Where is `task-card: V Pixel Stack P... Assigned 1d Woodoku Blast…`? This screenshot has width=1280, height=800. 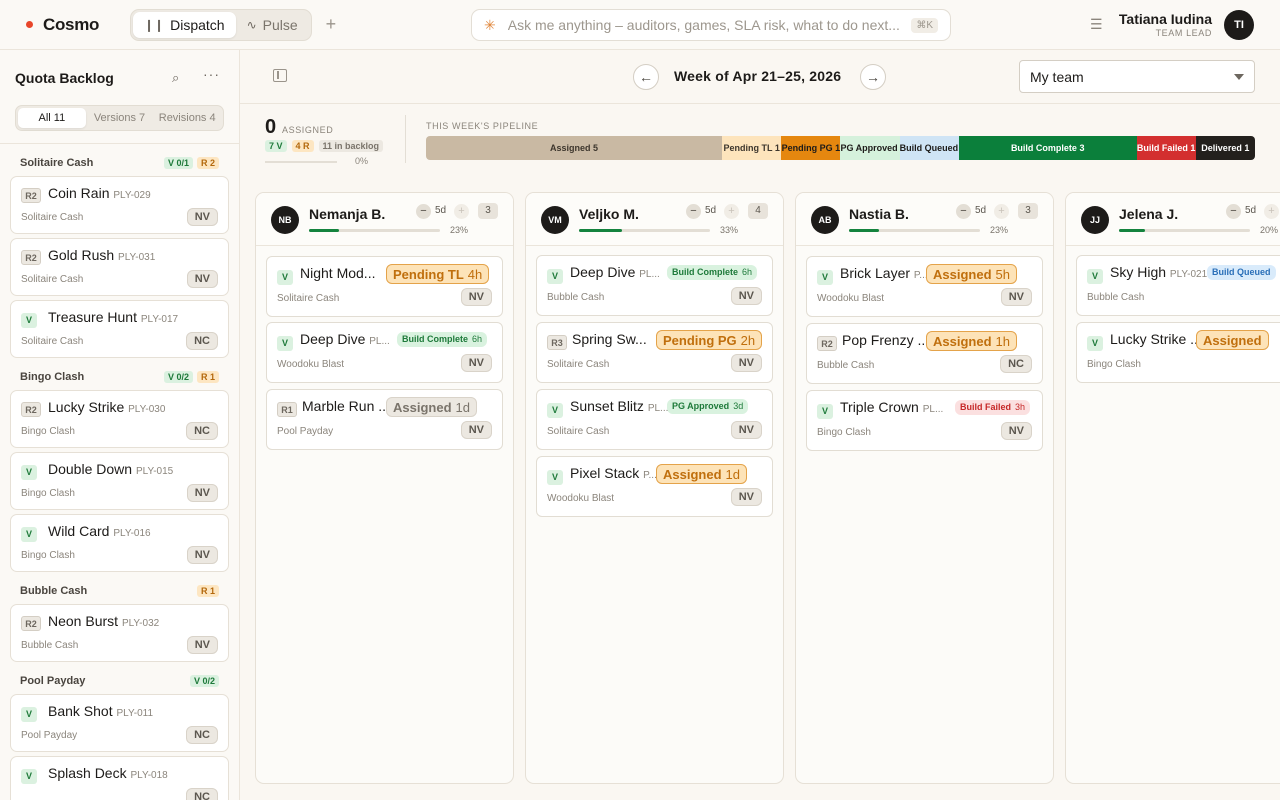 task-card: V Pixel Stack P... Assigned 1d Woodoku Blast… is located at coordinates (654, 486).